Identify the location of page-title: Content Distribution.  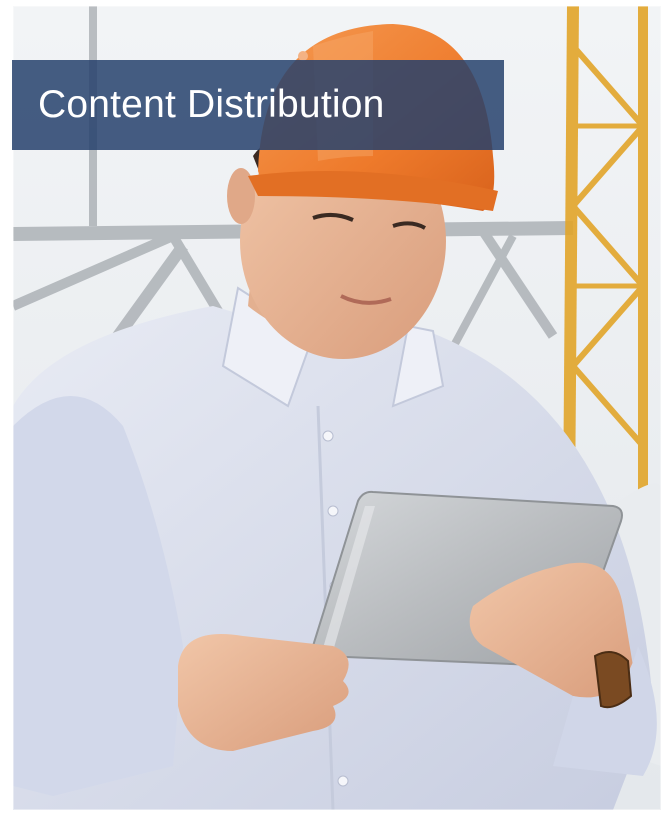
(211, 104).